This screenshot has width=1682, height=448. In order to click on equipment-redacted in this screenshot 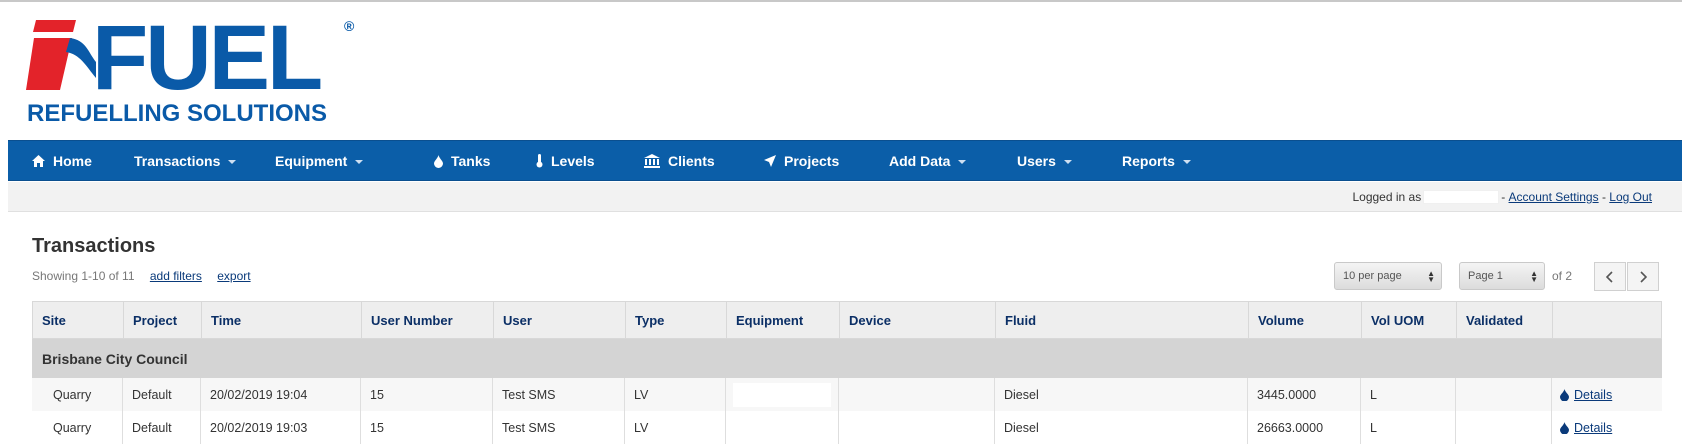, I will do `click(782, 394)`.